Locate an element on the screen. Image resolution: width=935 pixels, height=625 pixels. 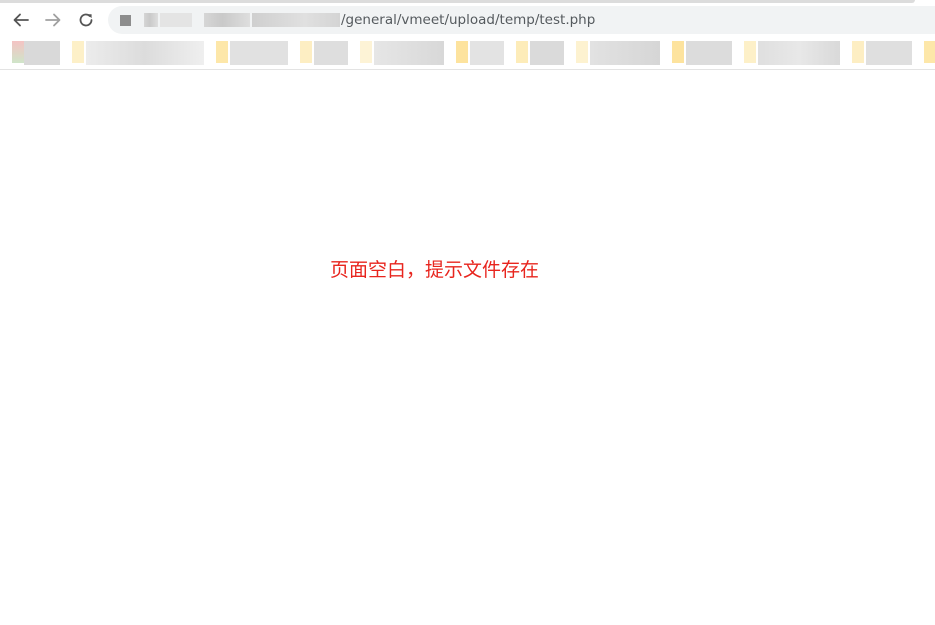
bookmarks-bar is located at coordinates (467, 53).